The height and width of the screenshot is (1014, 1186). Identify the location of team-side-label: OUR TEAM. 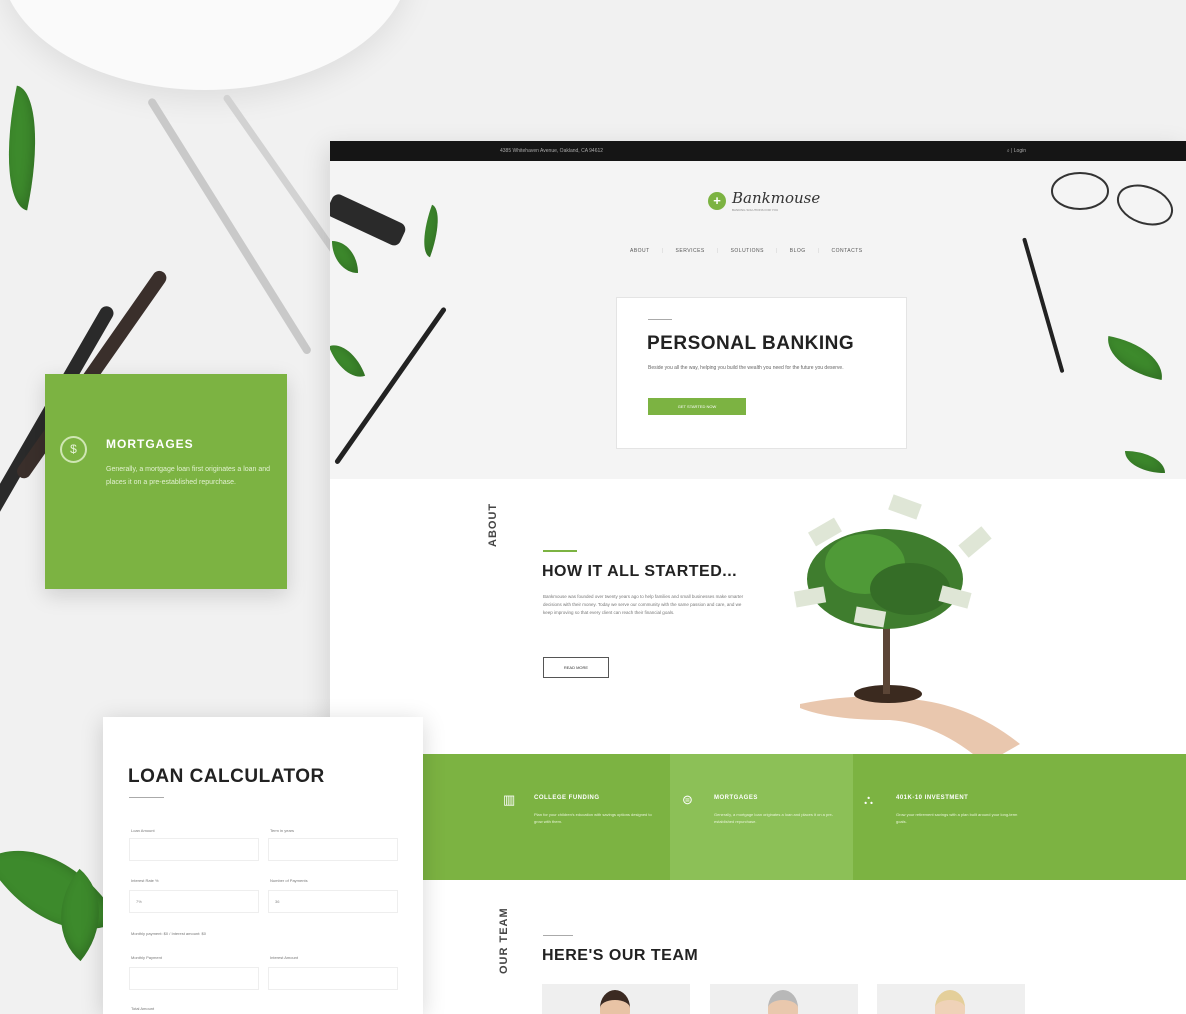
(504, 940).